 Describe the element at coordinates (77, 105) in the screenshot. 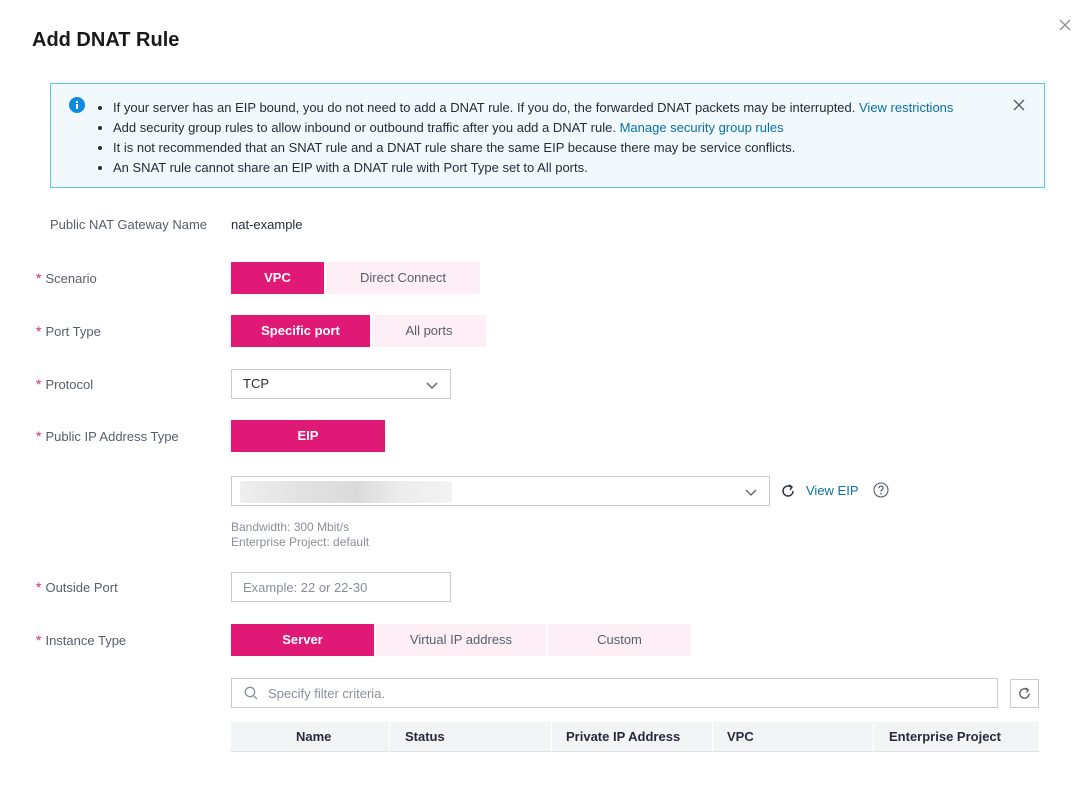

I see `info-icon` at that location.